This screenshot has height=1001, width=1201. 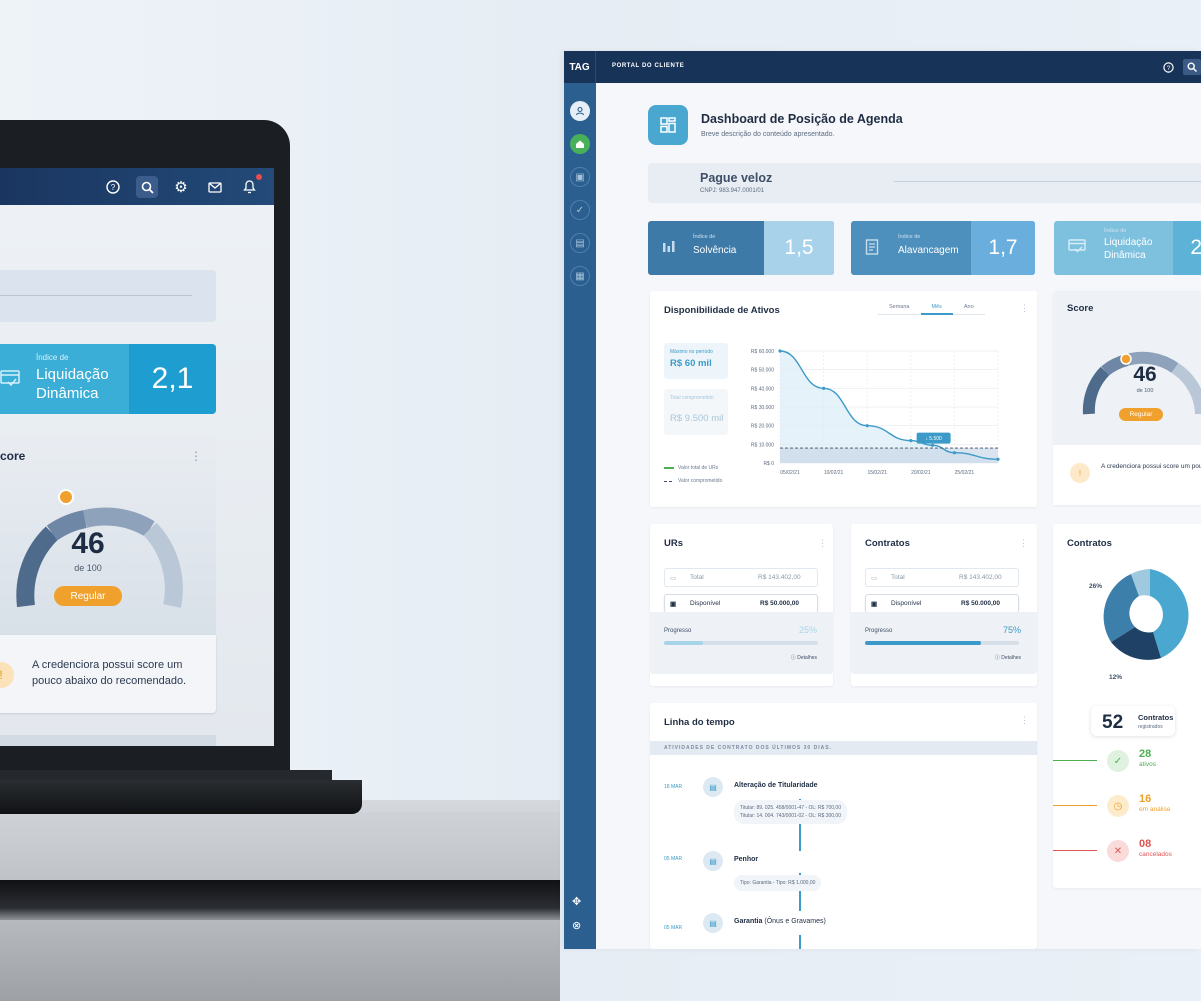 What do you see at coordinates (172, 379) in the screenshot?
I see `kpi-value: 2,1` at bounding box center [172, 379].